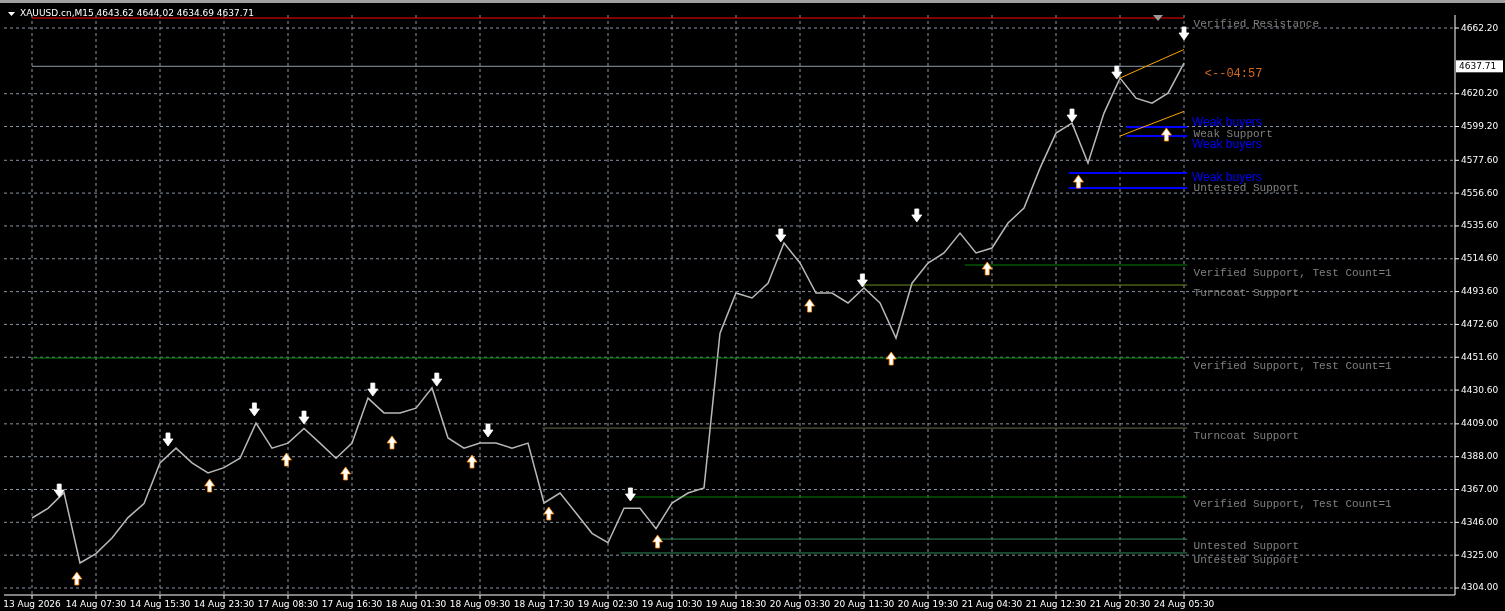  Describe the element at coordinates (1480, 456) in the screenshot. I see `price-axis-label: 4388.00` at that location.